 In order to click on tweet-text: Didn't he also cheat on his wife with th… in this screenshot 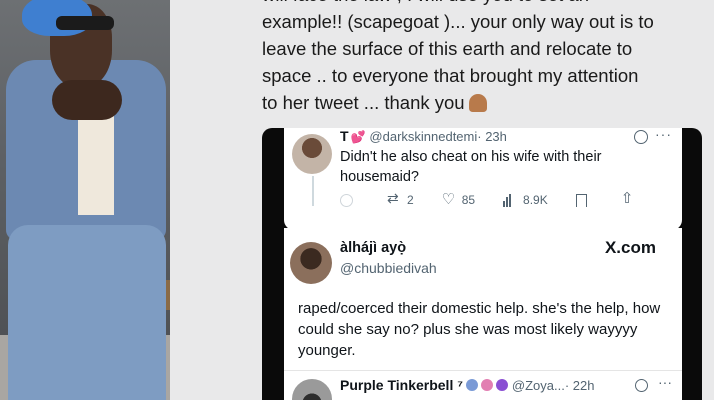, I will do `click(471, 167)`.